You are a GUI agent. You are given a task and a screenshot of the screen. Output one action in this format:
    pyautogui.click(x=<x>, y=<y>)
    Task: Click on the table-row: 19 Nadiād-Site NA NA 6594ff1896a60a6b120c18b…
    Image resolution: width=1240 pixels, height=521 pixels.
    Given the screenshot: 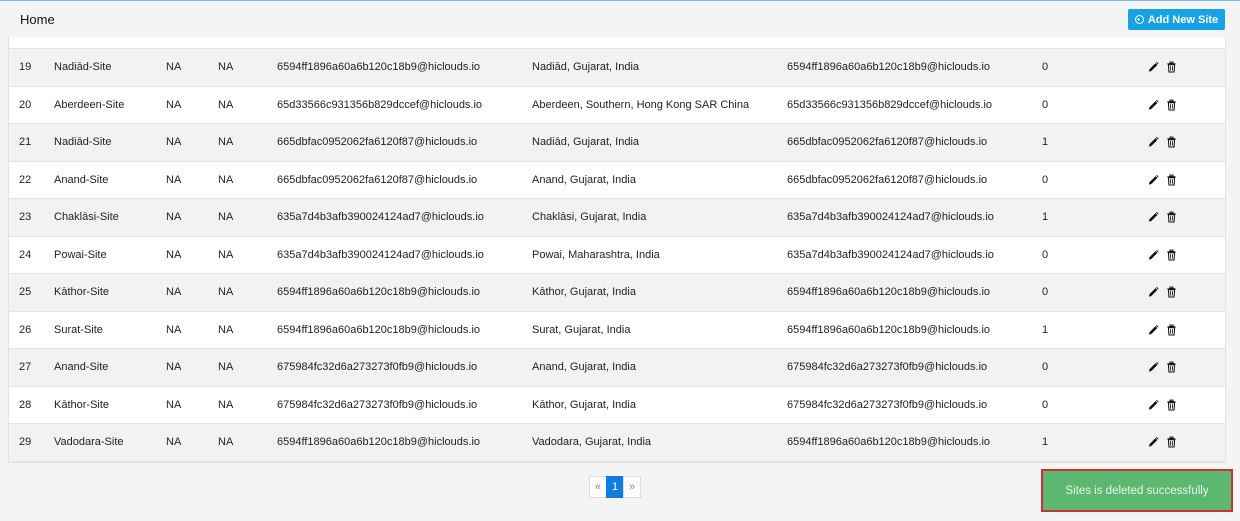 What is the action you would take?
    pyautogui.click(x=617, y=68)
    